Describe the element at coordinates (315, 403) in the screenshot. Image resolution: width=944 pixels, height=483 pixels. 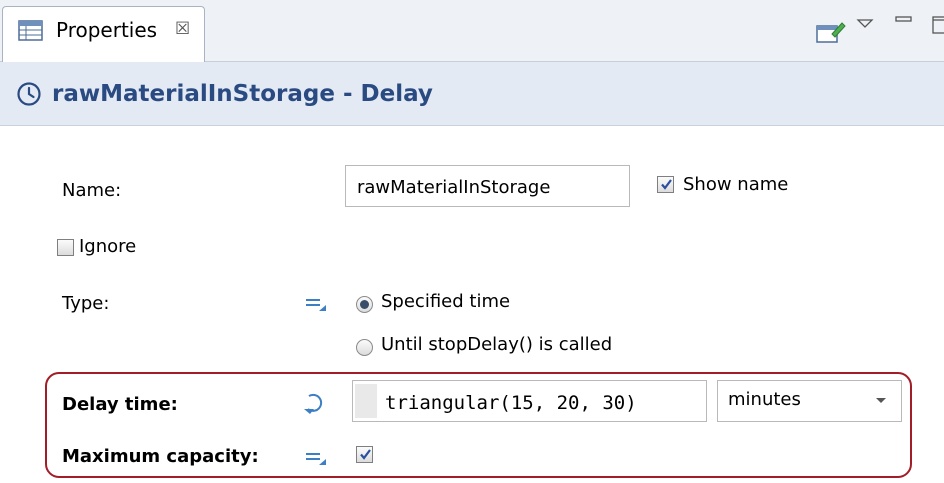
I see `dynamic-value-icon` at that location.